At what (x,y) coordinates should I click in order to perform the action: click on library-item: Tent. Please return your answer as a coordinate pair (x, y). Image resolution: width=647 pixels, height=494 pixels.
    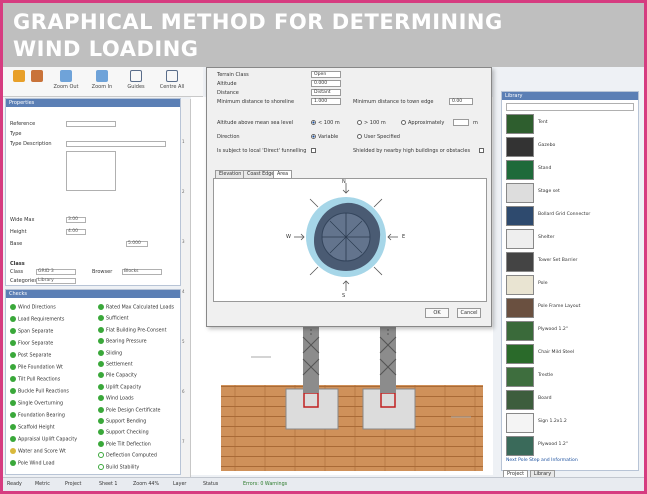
    Looking at the image, I should click on (571, 126).